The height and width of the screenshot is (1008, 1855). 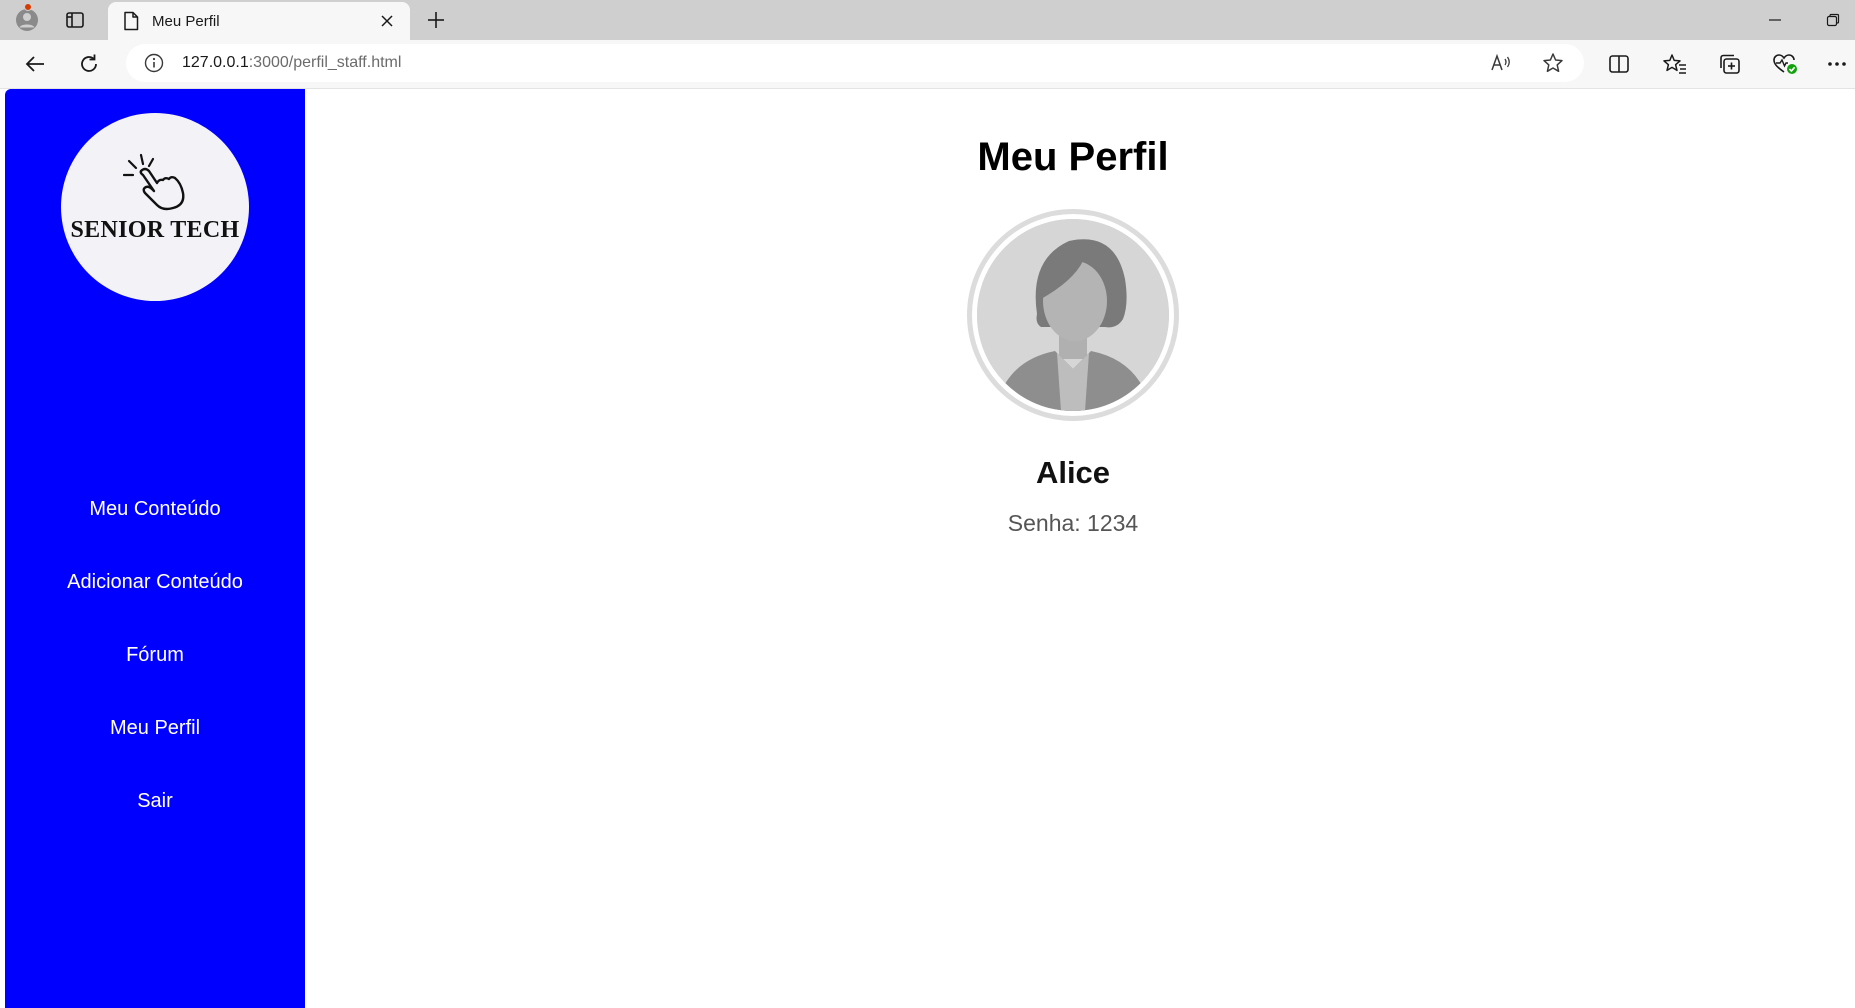 I want to click on nav-item-adicionar-conteudo: Adicionar Conteúdo, so click(x=155, y=606).